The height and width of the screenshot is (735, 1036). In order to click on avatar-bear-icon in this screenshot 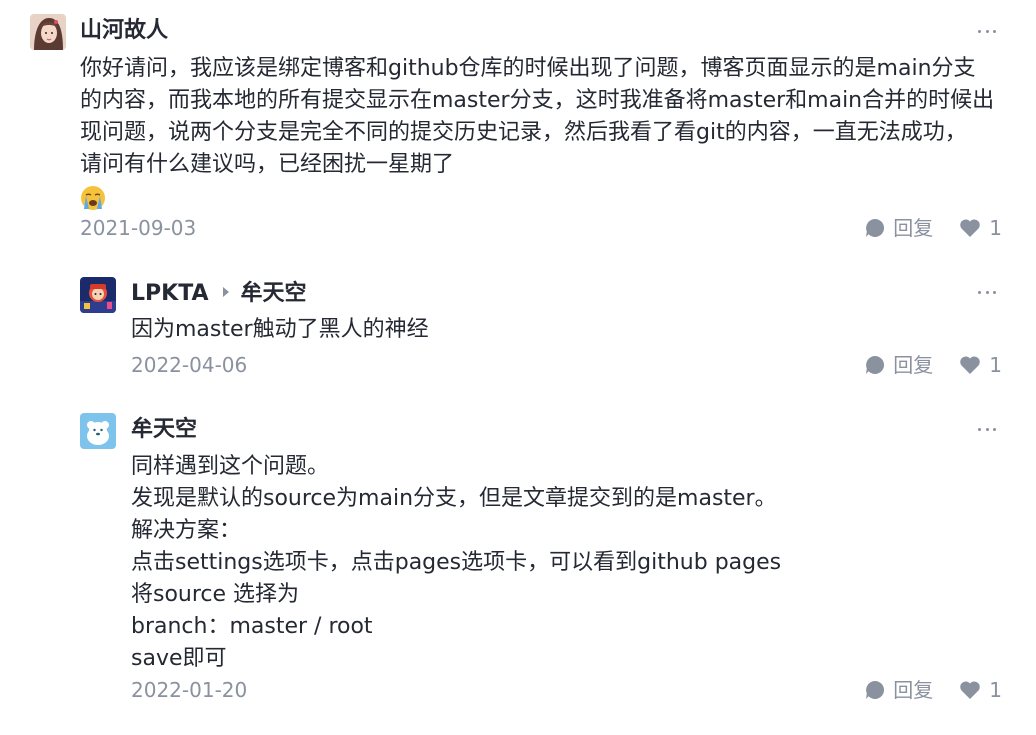, I will do `click(98, 431)`.